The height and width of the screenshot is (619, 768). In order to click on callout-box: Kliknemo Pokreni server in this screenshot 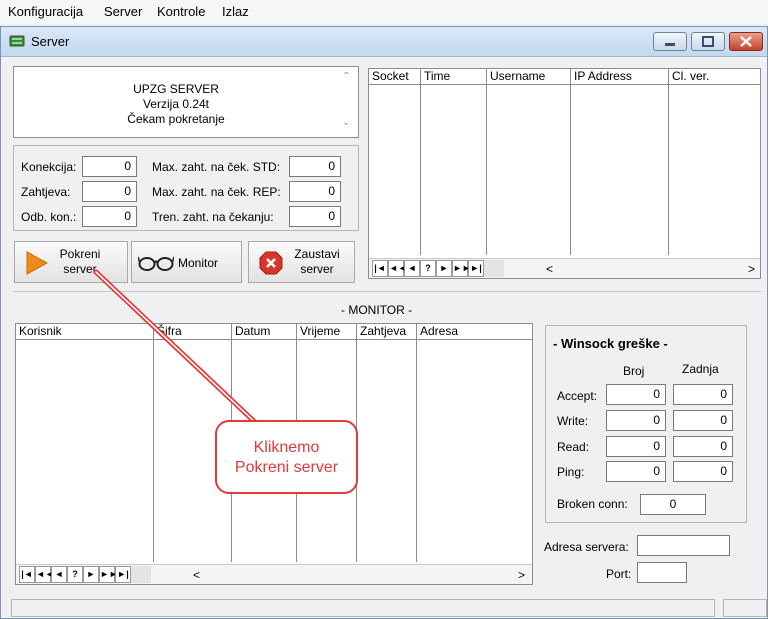, I will do `click(286, 457)`.